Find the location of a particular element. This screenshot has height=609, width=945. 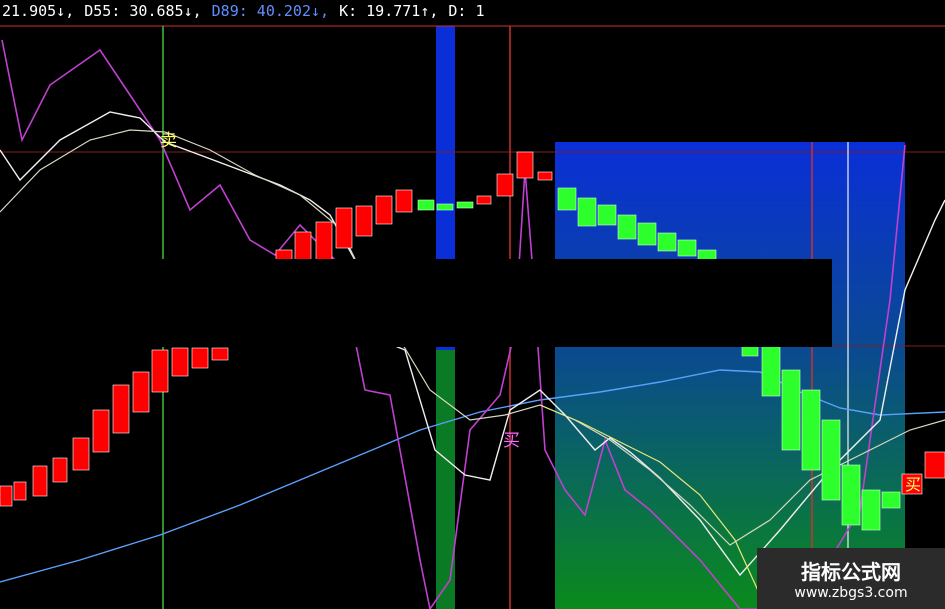

site-watermark: 指标公式网 www.zbgs3.com is located at coordinates (851, 578).